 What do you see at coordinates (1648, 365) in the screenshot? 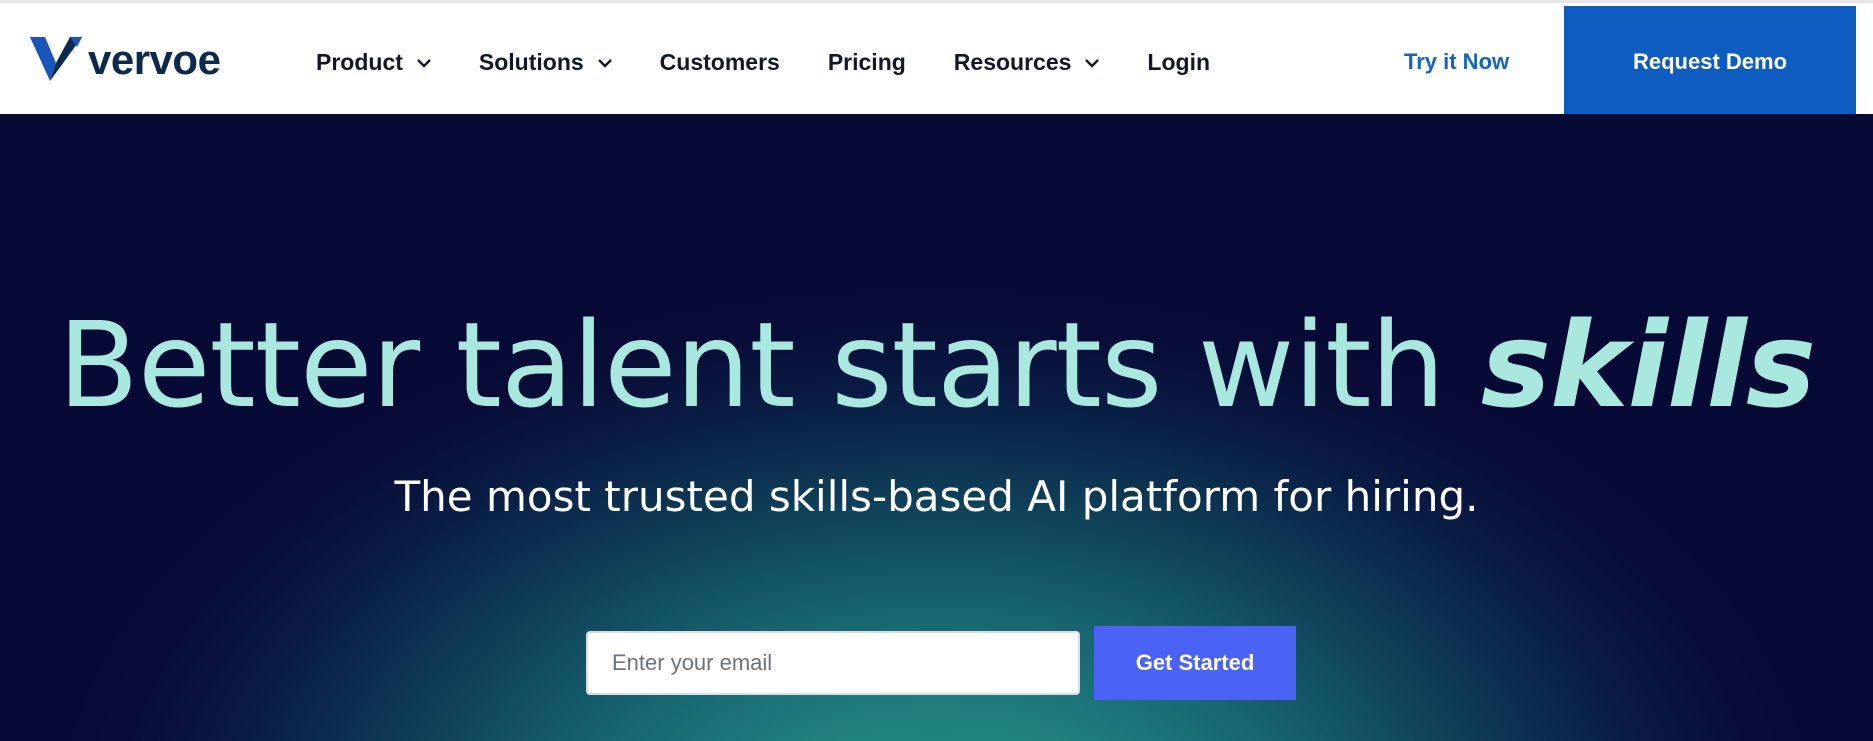
I see `hero-title-emphasis: skills` at bounding box center [1648, 365].